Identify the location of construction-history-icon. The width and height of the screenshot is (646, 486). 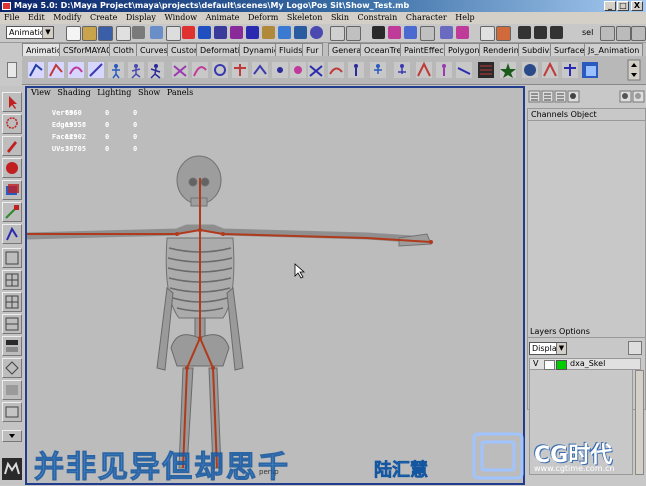
(427, 33).